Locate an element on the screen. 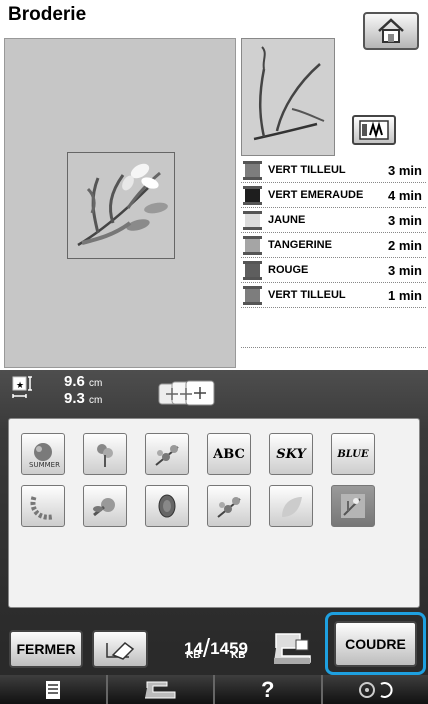 The height and width of the screenshot is (704, 428). help-icon: ? is located at coordinates (268, 689).